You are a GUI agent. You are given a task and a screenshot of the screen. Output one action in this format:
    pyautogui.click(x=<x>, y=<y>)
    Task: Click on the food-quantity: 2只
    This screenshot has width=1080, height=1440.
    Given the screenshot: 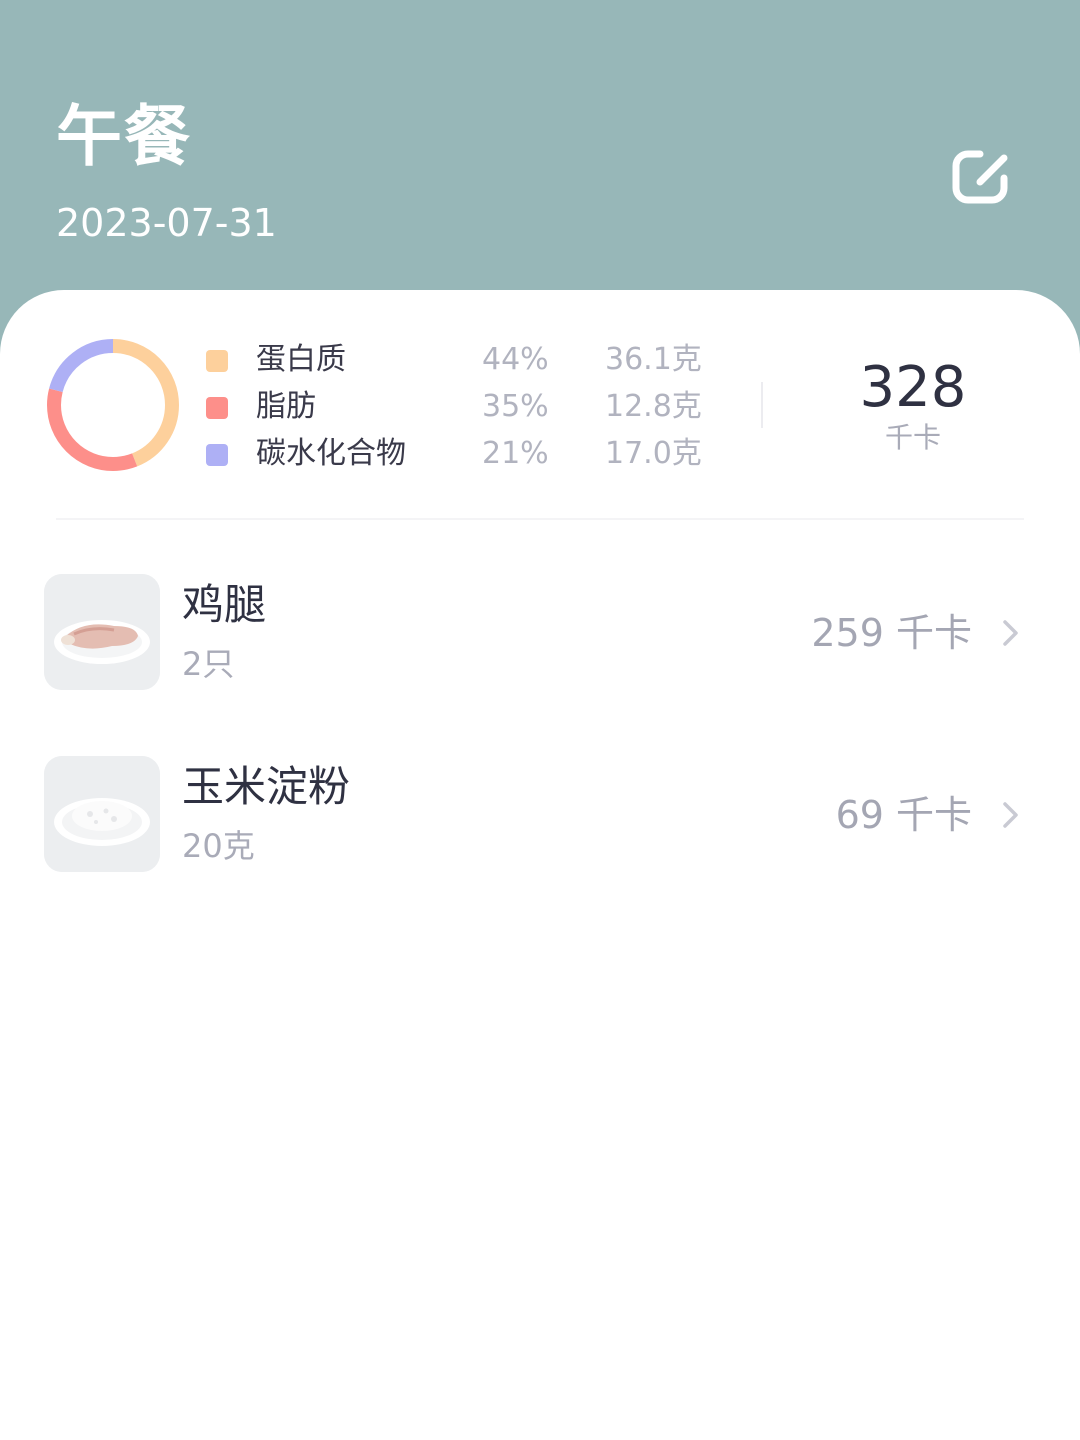 What is the action you would take?
    pyautogui.click(x=208, y=664)
    